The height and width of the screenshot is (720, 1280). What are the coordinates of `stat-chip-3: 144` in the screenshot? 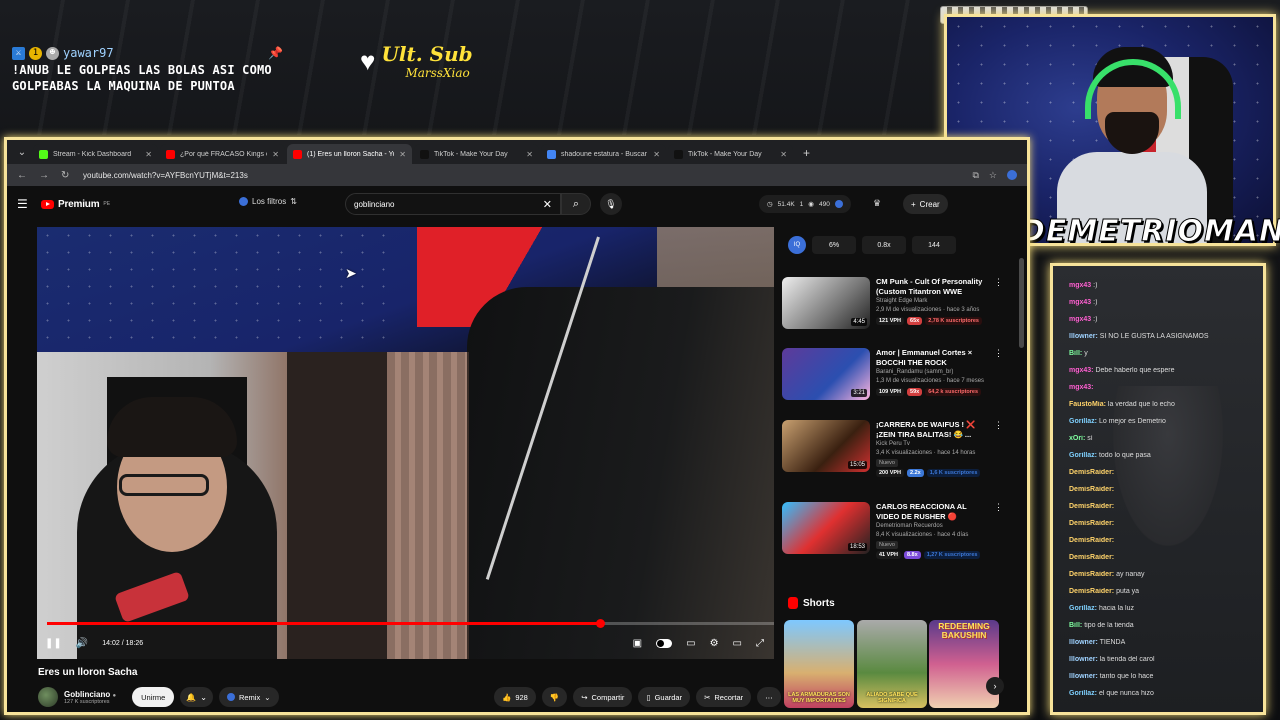 It's located at (934, 245).